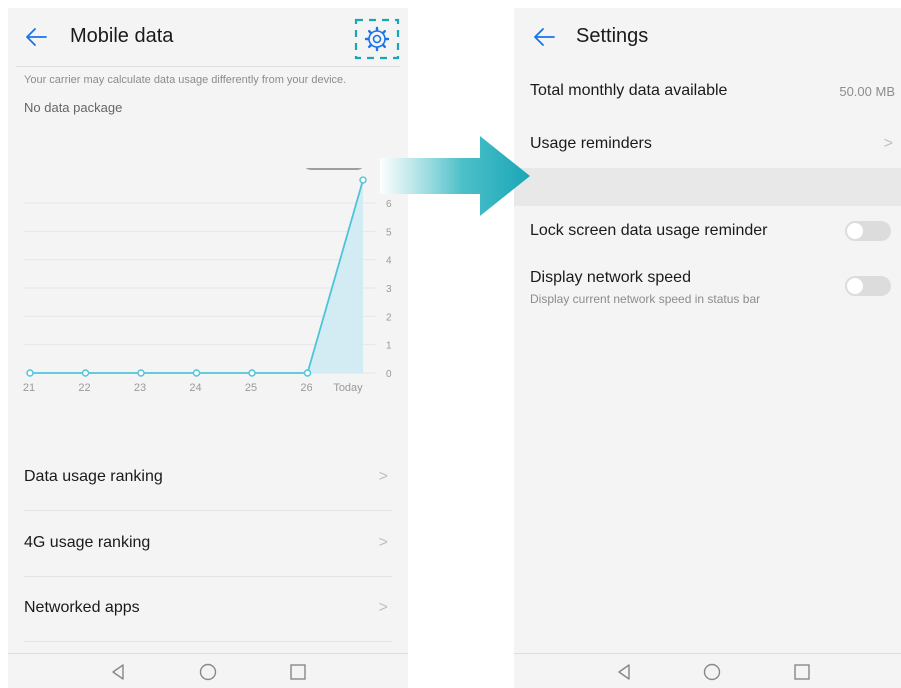 Image resolution: width=901 pixels, height=688 pixels. Describe the element at coordinates (208, 544) in the screenshot. I see `4g-usage-ranking-row: 4G usage ranking >` at that location.